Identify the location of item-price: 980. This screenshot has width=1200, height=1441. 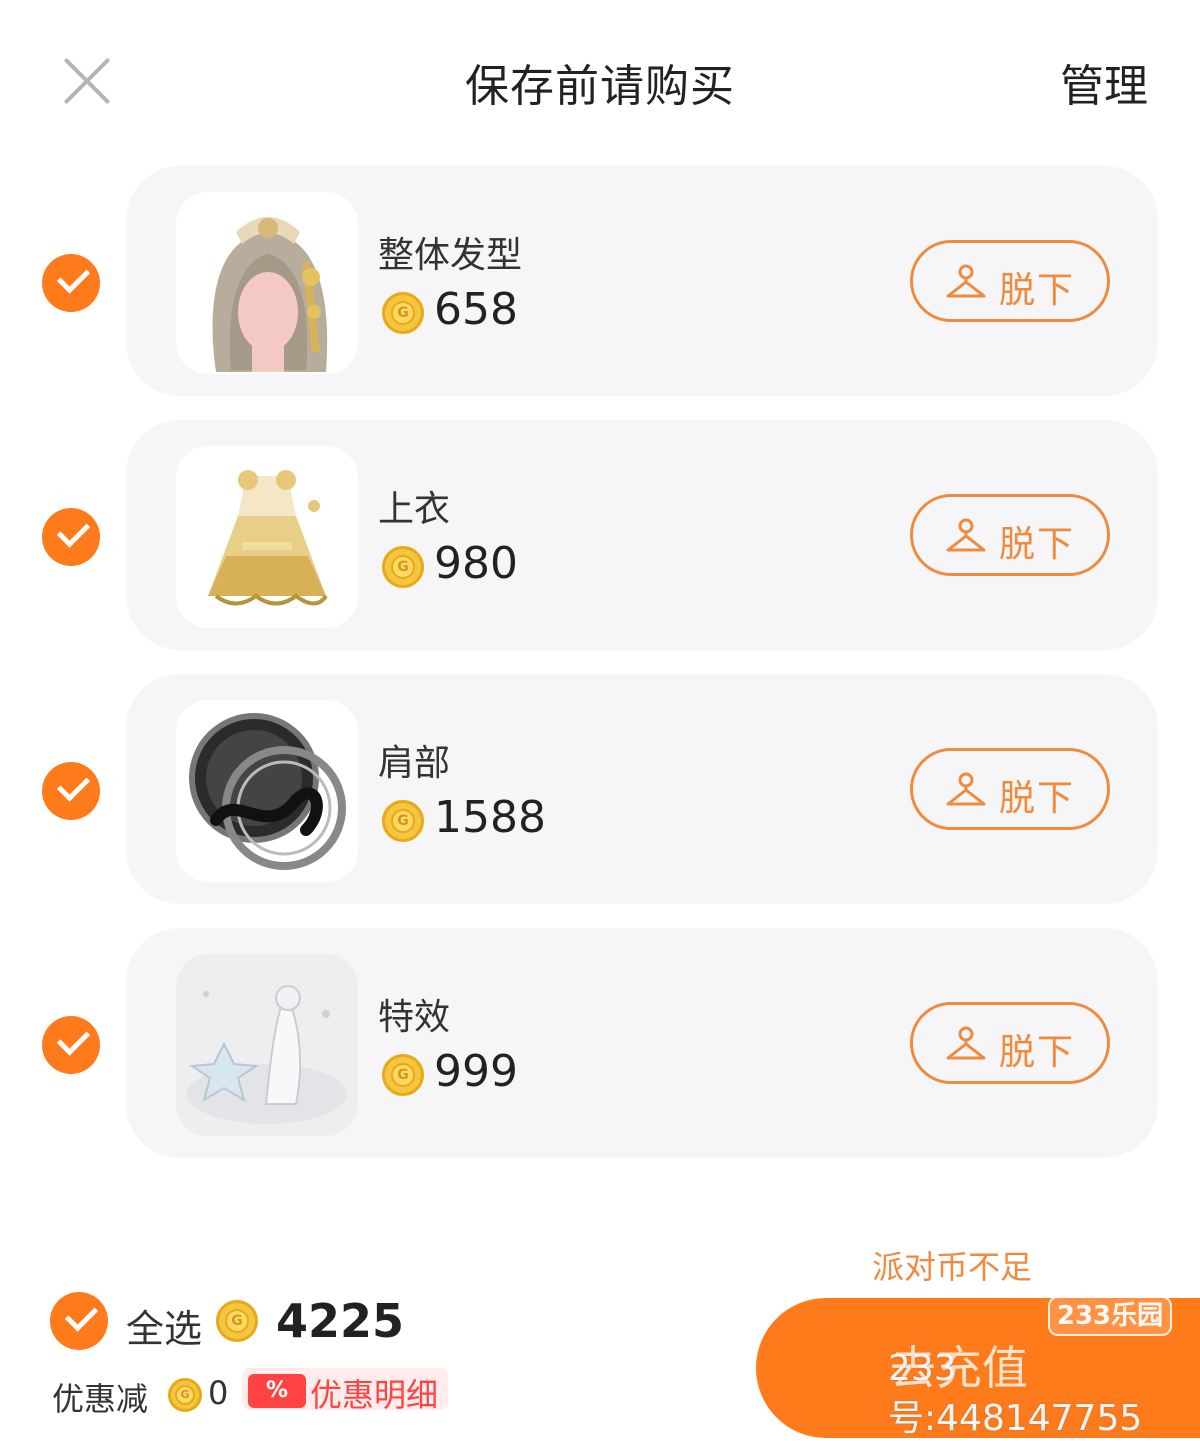
(476, 563).